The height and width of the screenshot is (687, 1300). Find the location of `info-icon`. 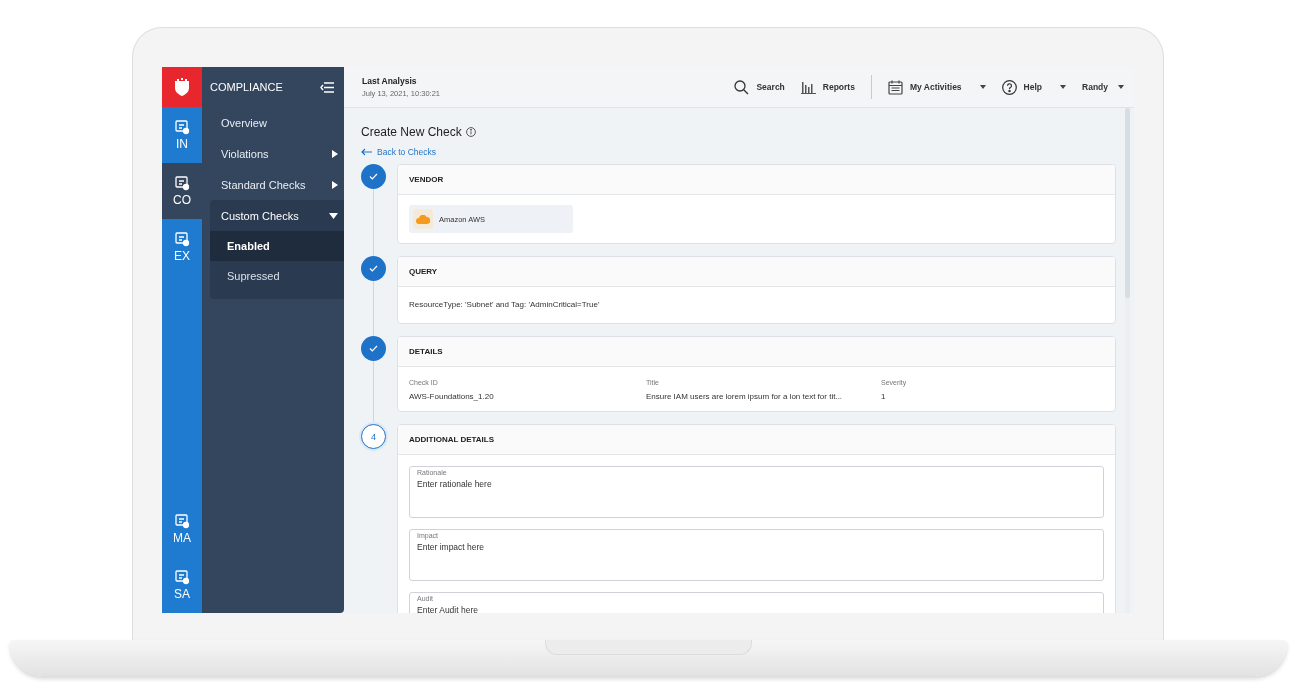

info-icon is located at coordinates (470, 132).